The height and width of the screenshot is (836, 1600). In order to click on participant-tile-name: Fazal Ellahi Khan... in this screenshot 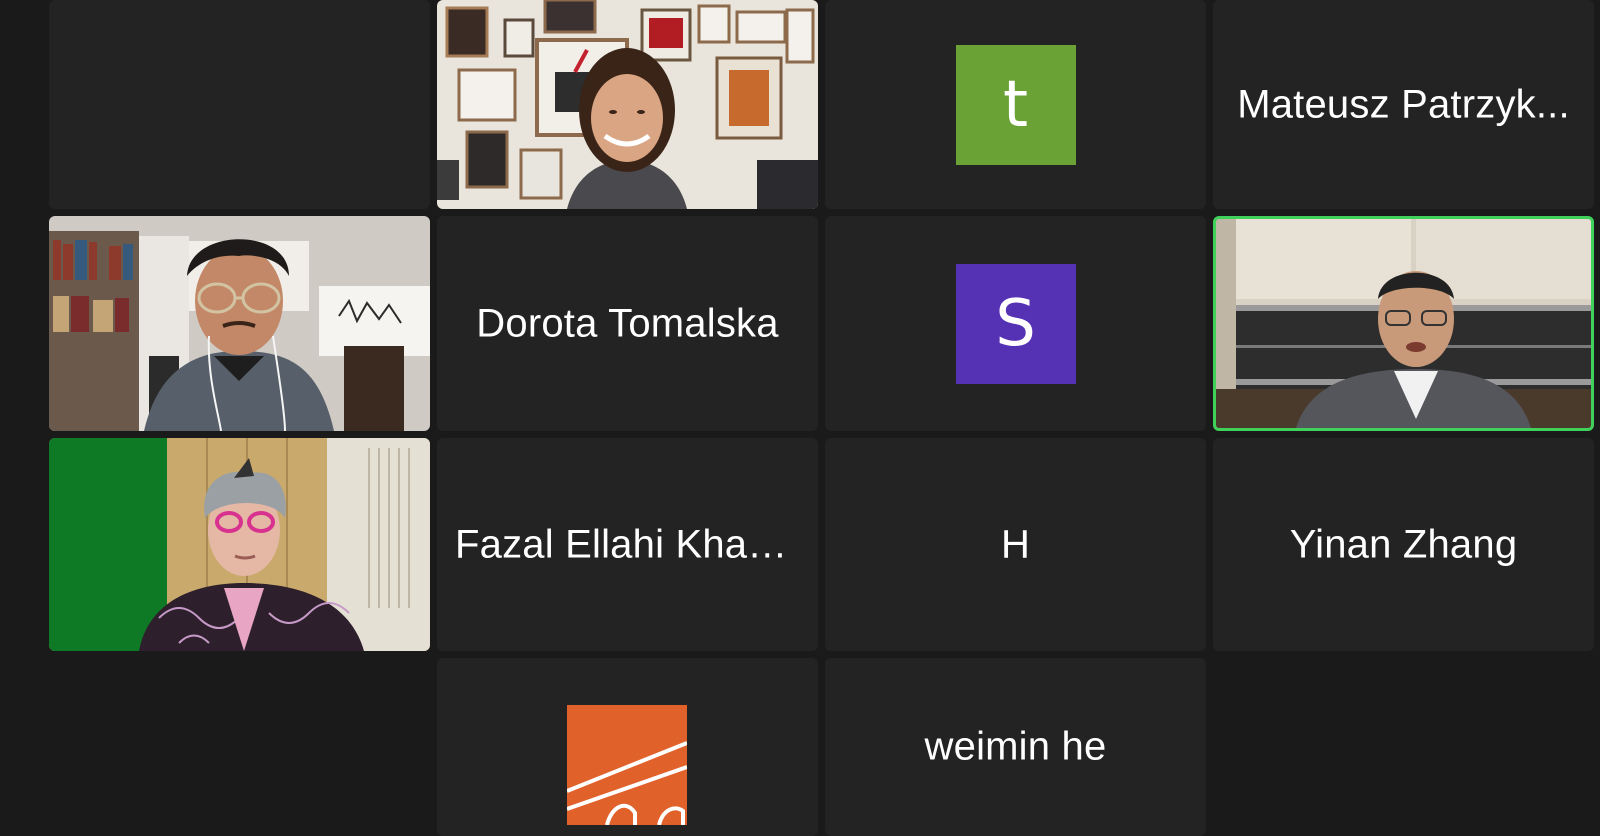, I will do `click(627, 544)`.